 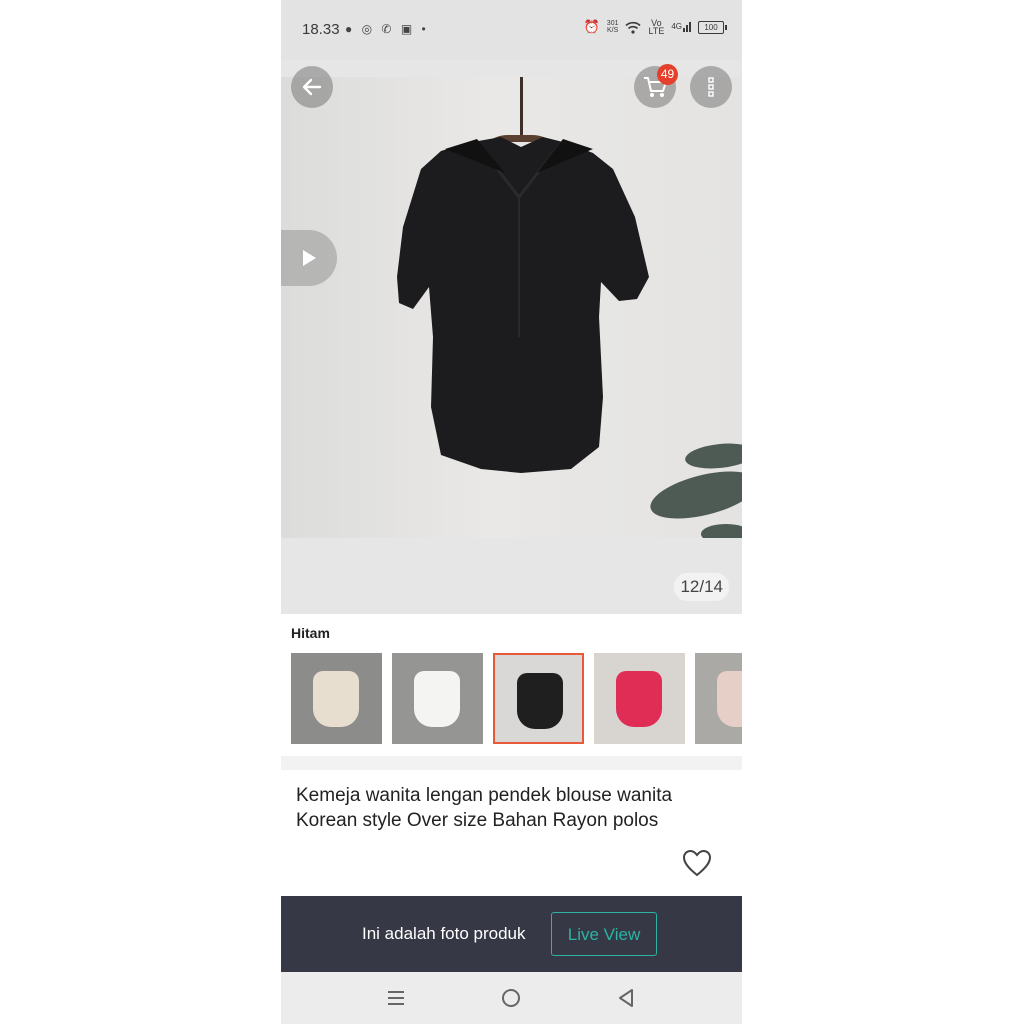 I want to click on notification-icons: ● ◎ ✆ ▣ •, so click(x=387, y=29).